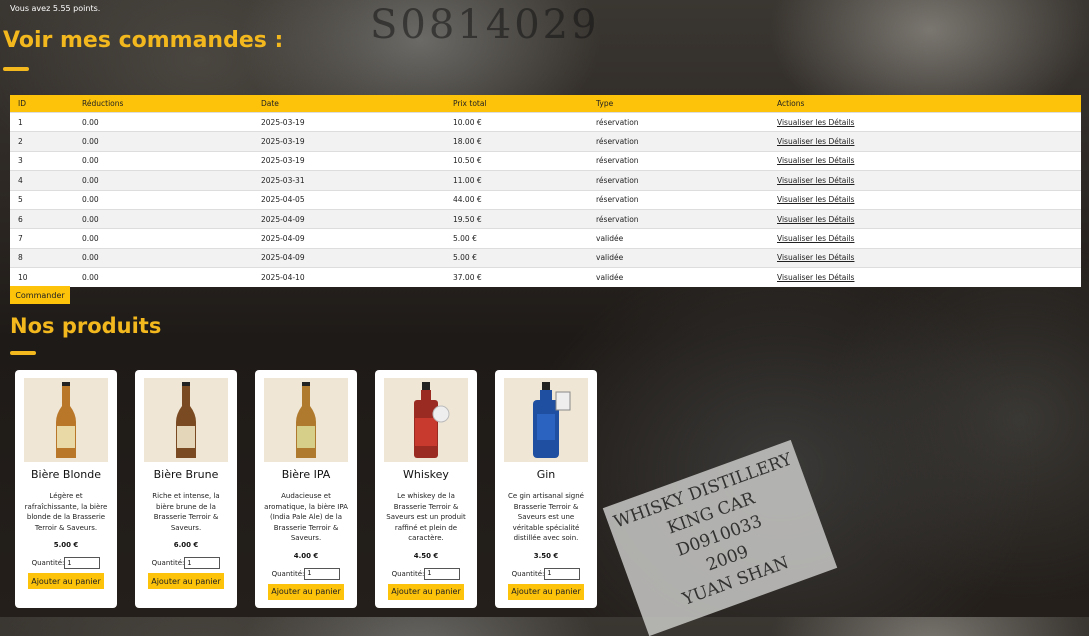  I want to click on order-total-cell: 37.00 €, so click(516, 277).